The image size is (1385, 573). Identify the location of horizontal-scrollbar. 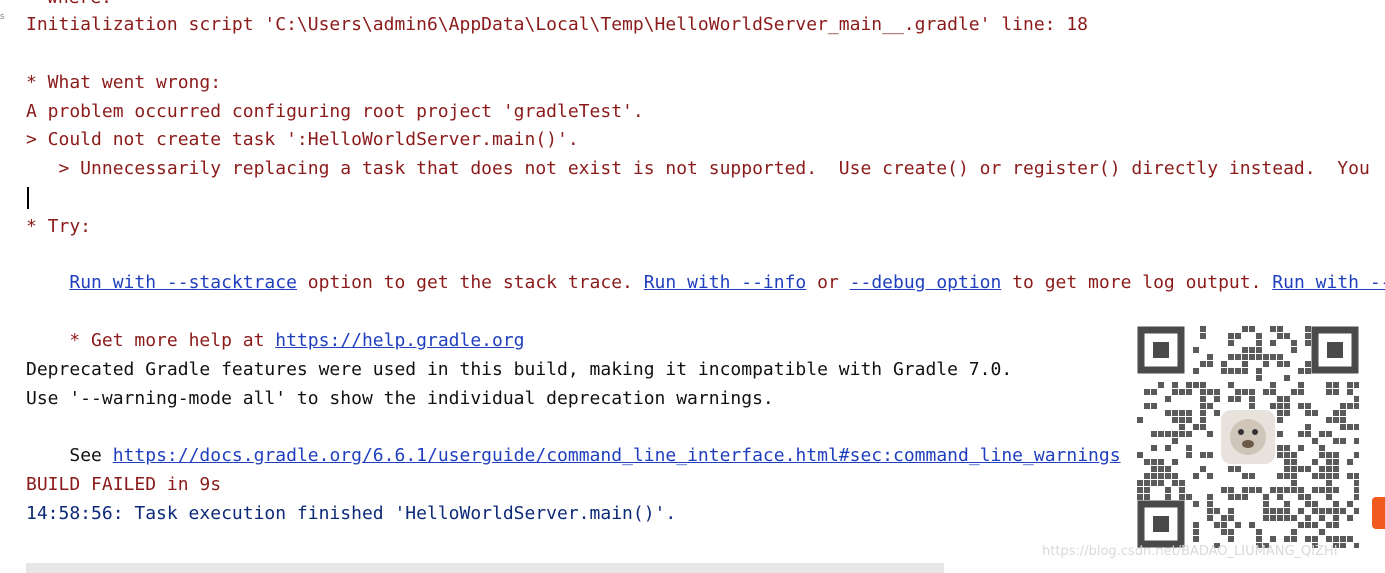
(485, 568).